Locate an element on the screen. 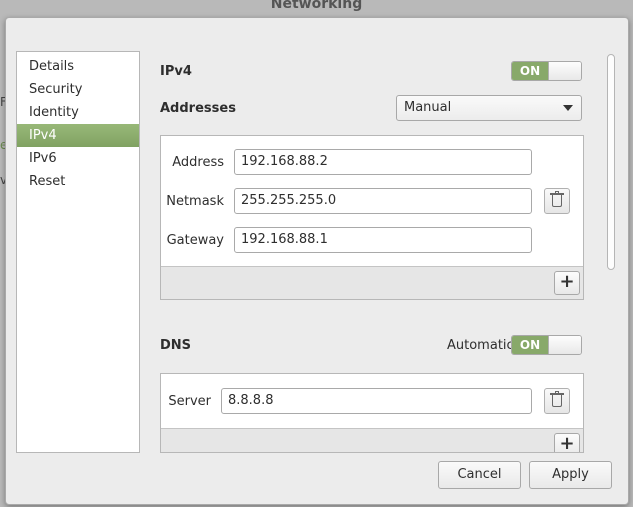 The height and width of the screenshot is (507, 633). dns-panel: Server 8.8.8.8 + is located at coordinates (372, 413).